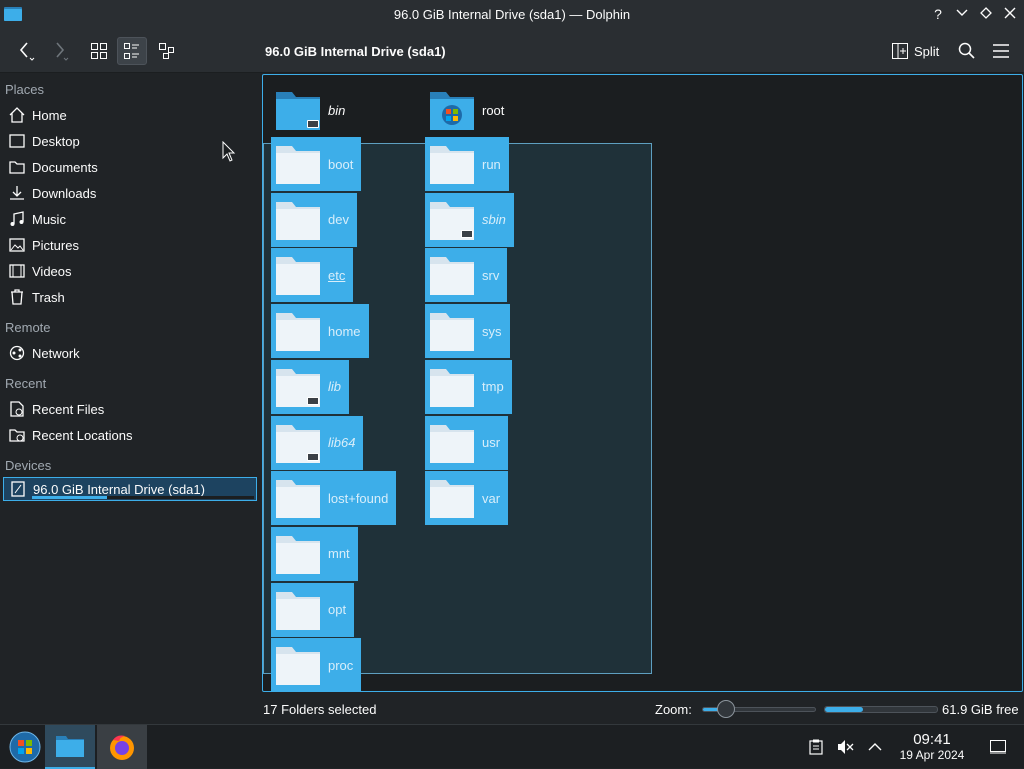  I want to click on folder-item: run, so click(467, 164).